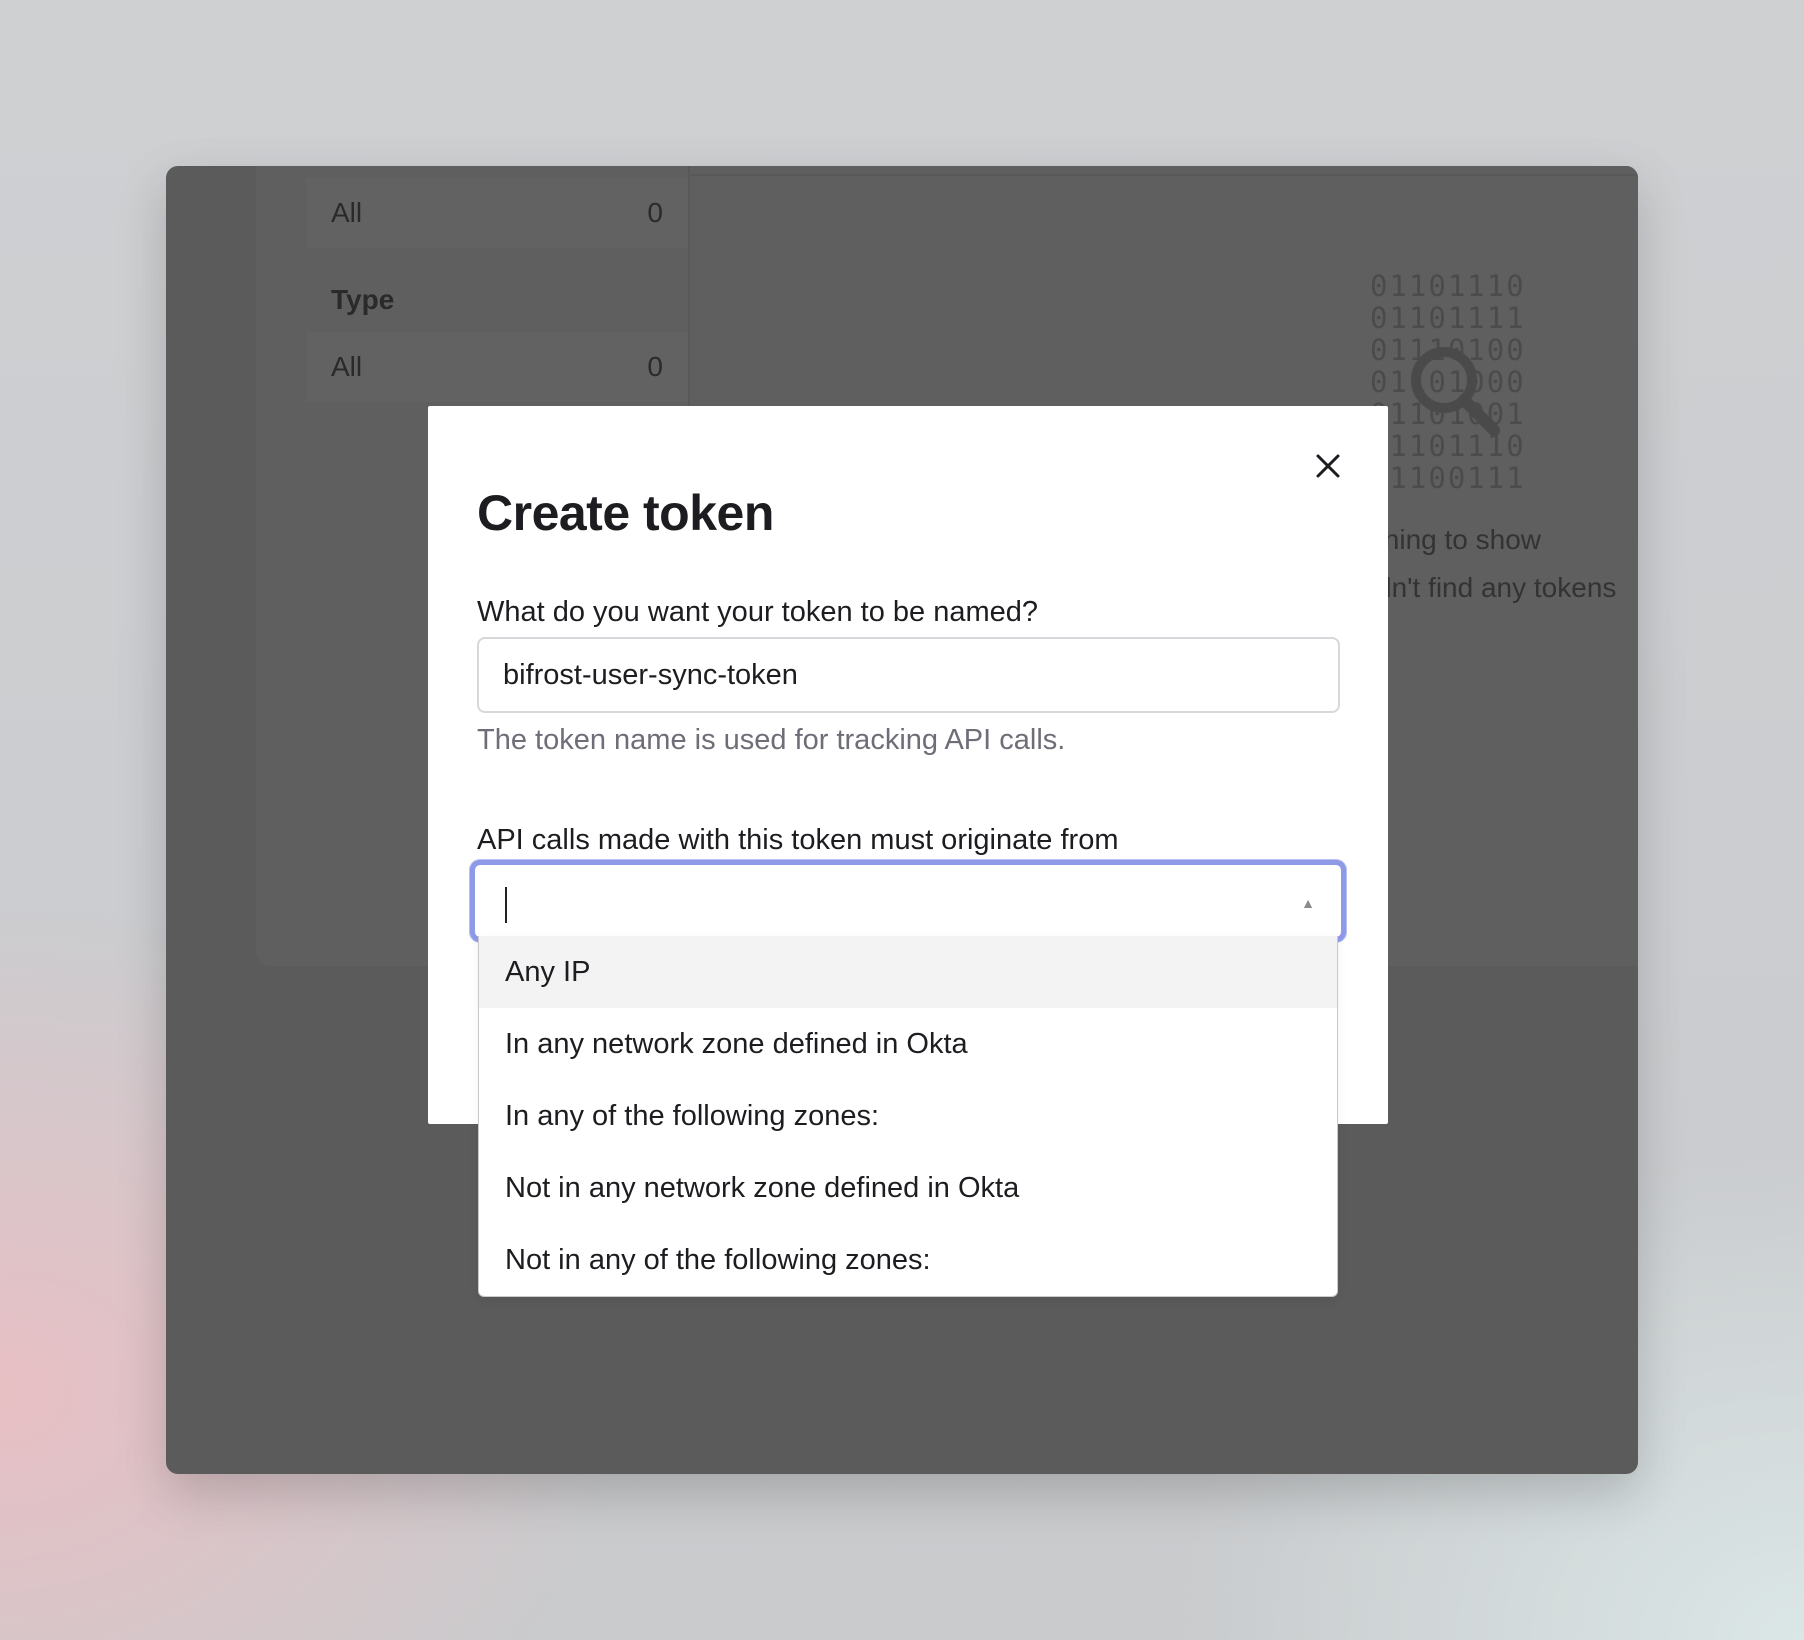  I want to click on empty-state-title: thing to show, so click(1458, 539).